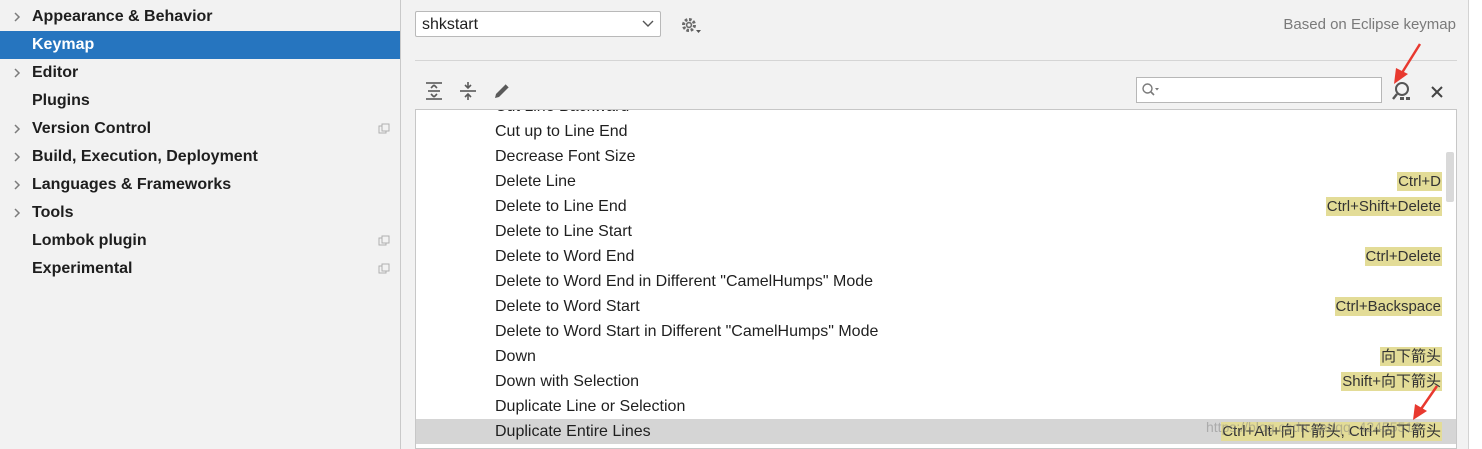  Describe the element at coordinates (535, 181) in the screenshot. I see `action-name: Delete Line` at that location.